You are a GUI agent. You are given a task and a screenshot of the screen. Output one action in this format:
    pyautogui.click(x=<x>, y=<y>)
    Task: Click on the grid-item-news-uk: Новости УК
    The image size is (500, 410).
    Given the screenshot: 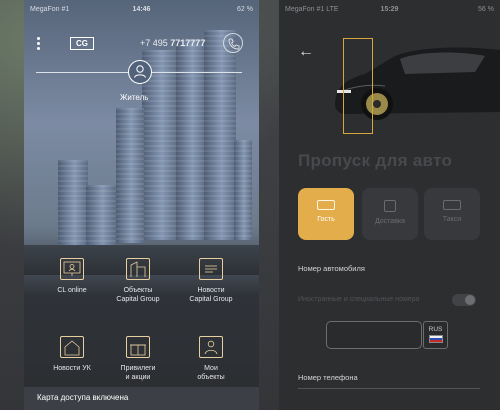 What is the action you would take?
    pyautogui.click(x=72, y=354)
    